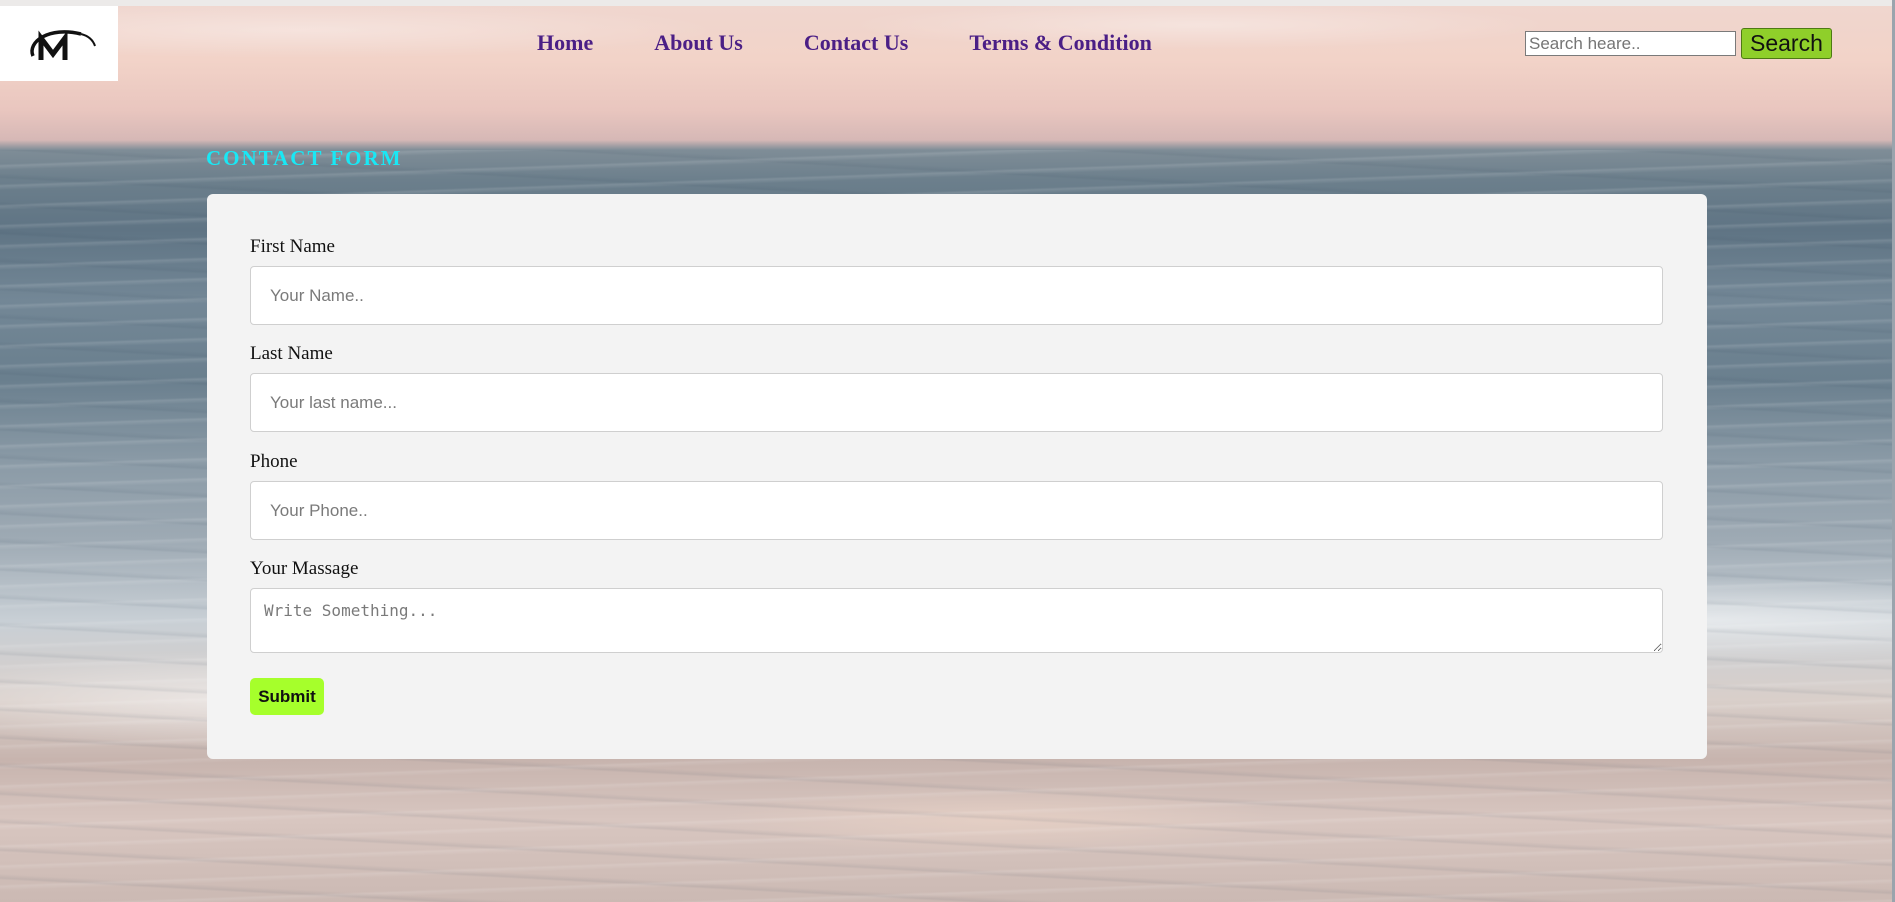 The width and height of the screenshot is (1895, 902). What do you see at coordinates (565, 43) in the screenshot?
I see `nav-home-link: Home` at bounding box center [565, 43].